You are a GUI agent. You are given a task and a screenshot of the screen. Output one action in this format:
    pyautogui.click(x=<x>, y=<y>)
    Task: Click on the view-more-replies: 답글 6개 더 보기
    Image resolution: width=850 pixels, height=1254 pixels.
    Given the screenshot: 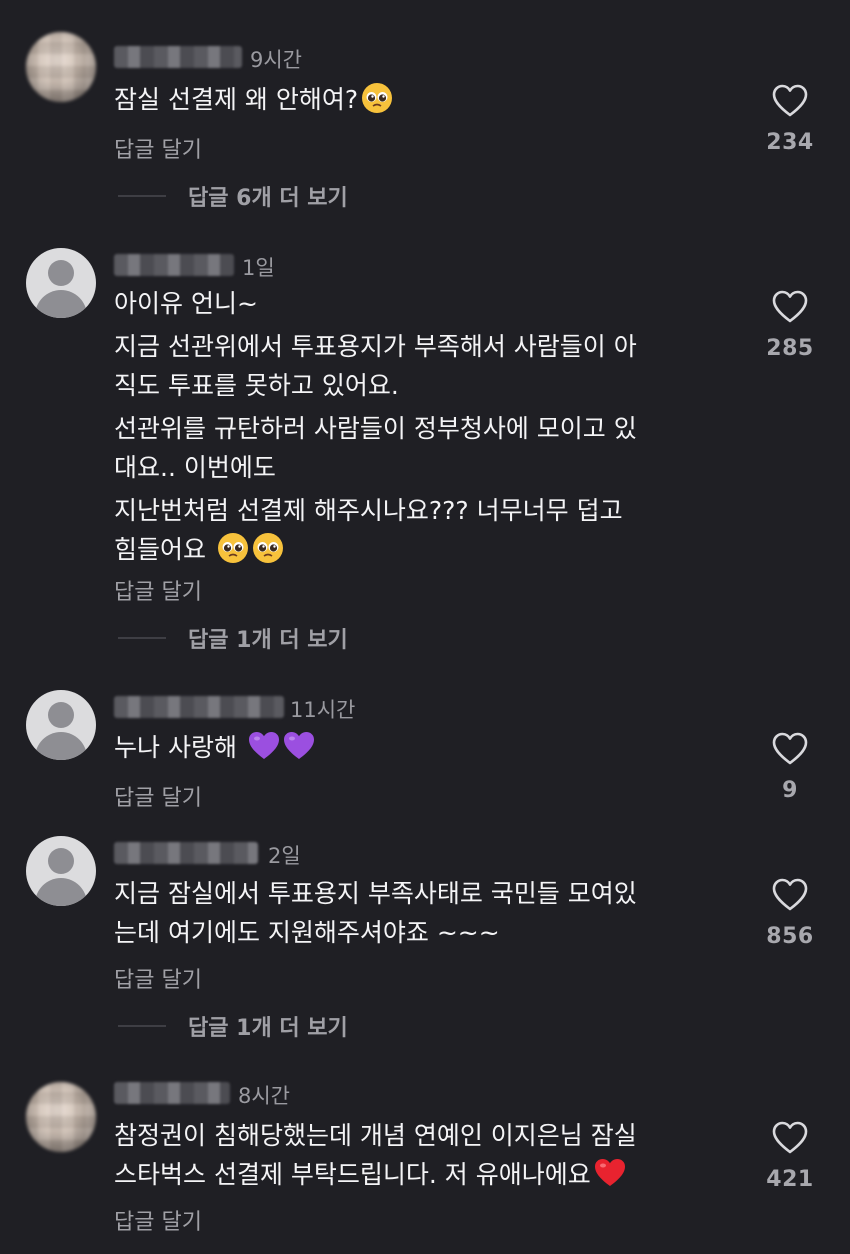 What is the action you would take?
    pyautogui.click(x=233, y=196)
    